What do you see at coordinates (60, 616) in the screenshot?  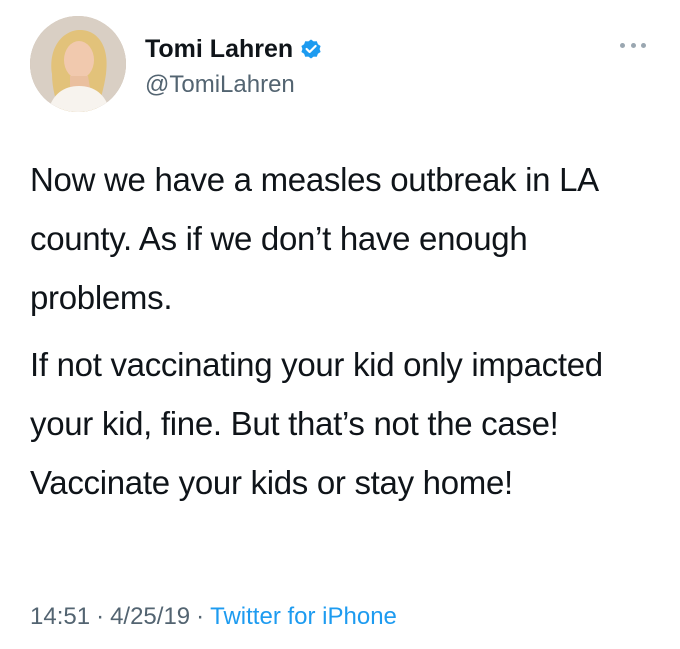 I see `tweet-time: 14:51` at bounding box center [60, 616].